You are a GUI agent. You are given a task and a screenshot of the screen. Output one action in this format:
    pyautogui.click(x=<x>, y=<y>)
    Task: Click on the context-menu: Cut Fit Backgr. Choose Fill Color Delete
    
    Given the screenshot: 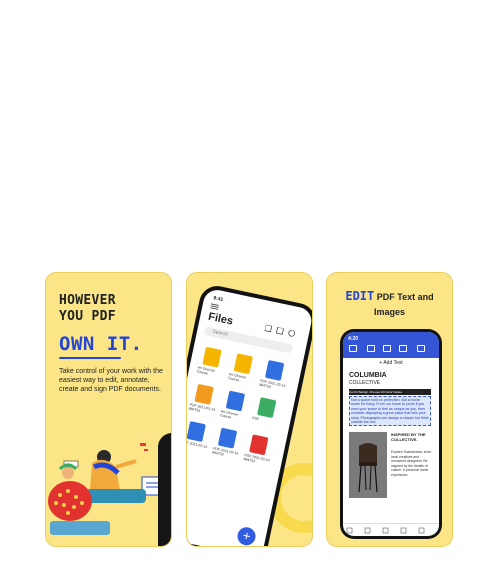 What is the action you would take?
    pyautogui.click(x=390, y=392)
    